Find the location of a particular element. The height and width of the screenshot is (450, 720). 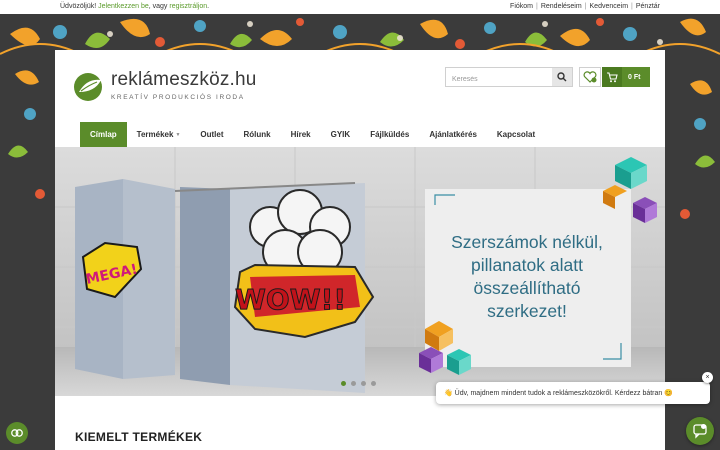

logo-name: reklámeszköz.hu is located at coordinates (184, 80).